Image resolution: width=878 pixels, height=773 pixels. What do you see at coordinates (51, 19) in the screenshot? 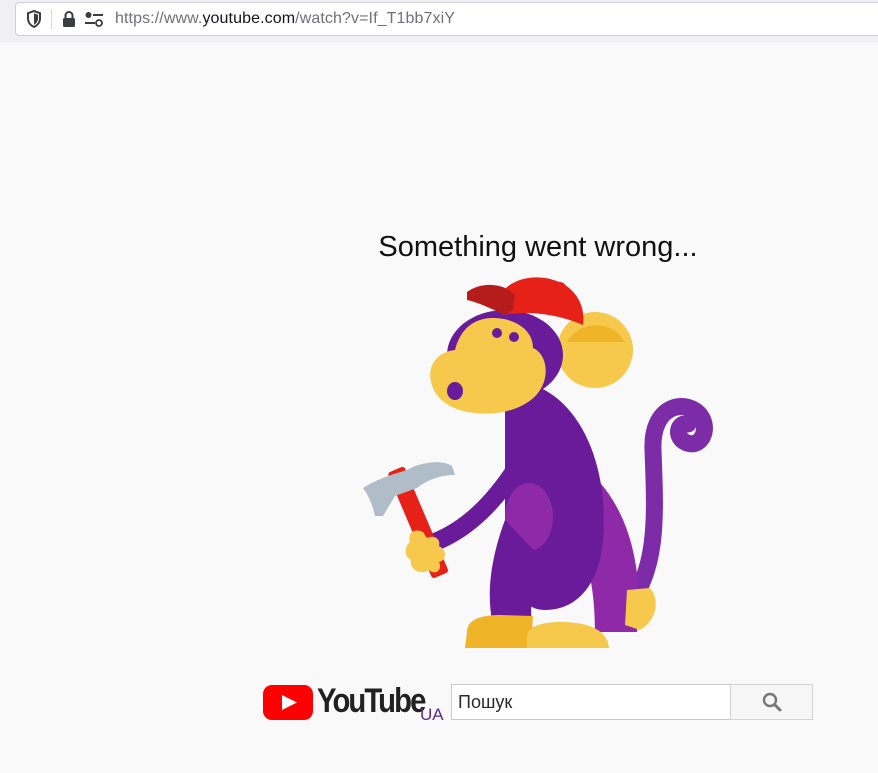
I see `toolbar-separator` at bounding box center [51, 19].